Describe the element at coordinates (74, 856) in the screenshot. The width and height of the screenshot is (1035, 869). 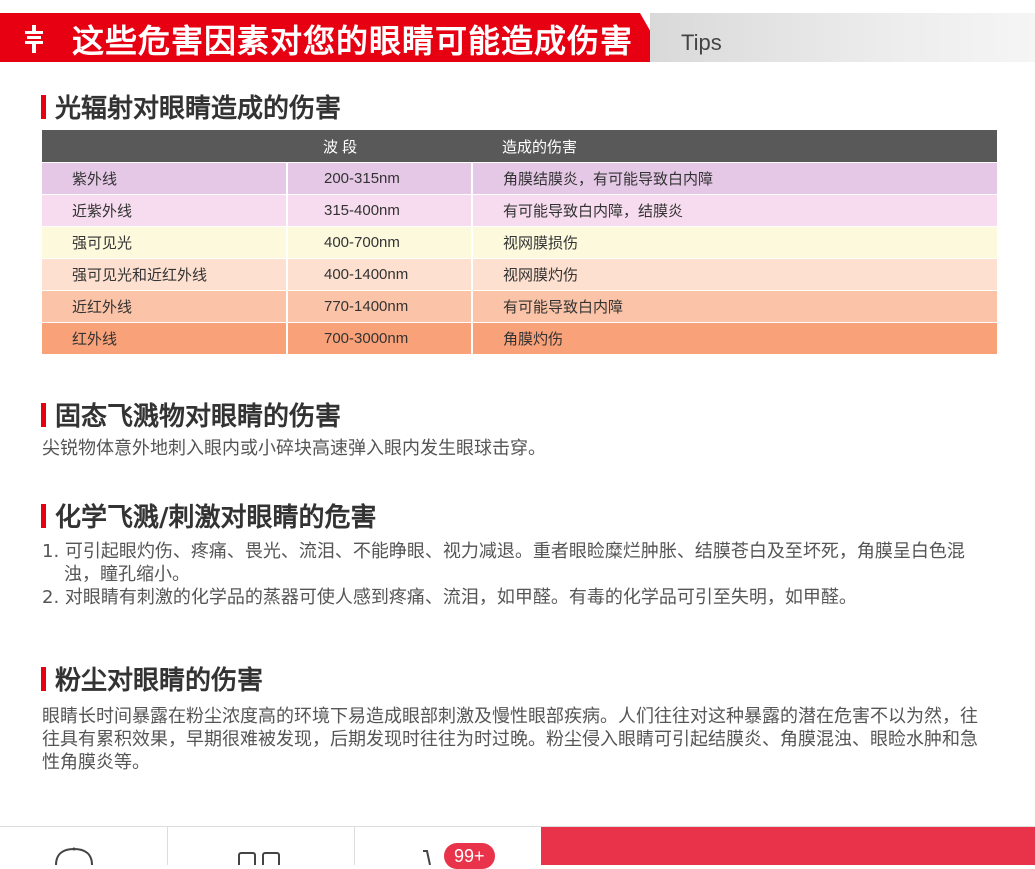
I see `customer-service-icon` at that location.